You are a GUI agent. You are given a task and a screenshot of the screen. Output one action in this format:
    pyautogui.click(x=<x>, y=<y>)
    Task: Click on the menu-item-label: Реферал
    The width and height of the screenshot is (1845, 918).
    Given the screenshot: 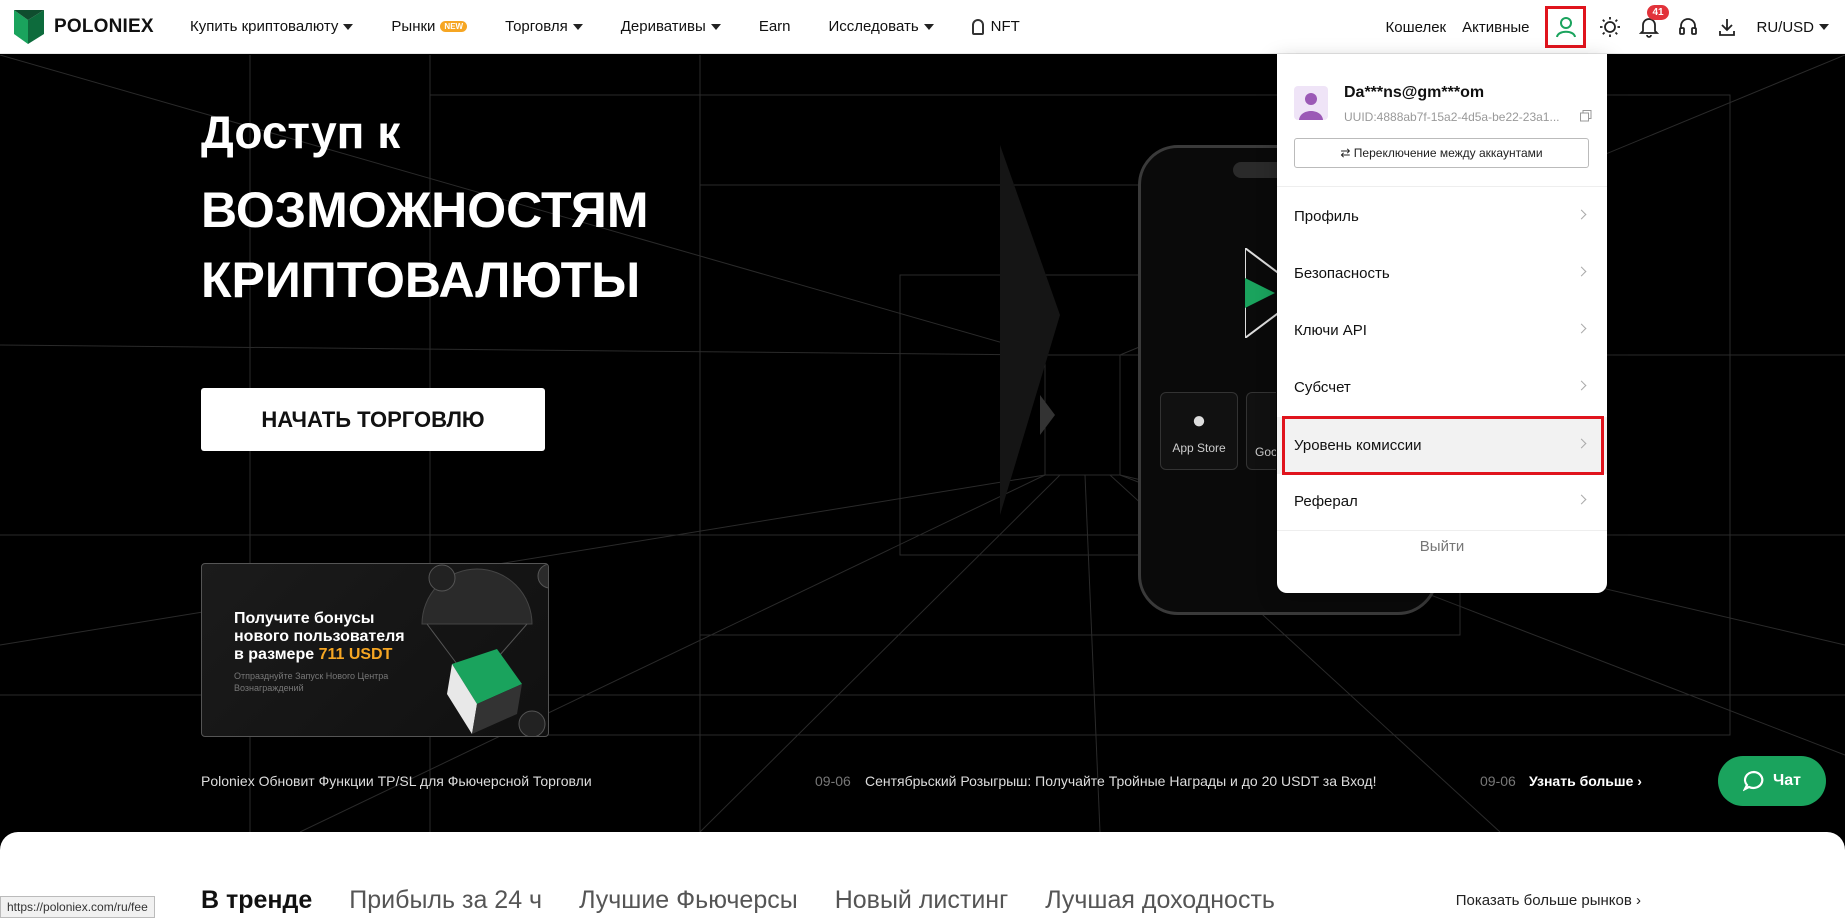 What is the action you would take?
    pyautogui.click(x=1326, y=501)
    